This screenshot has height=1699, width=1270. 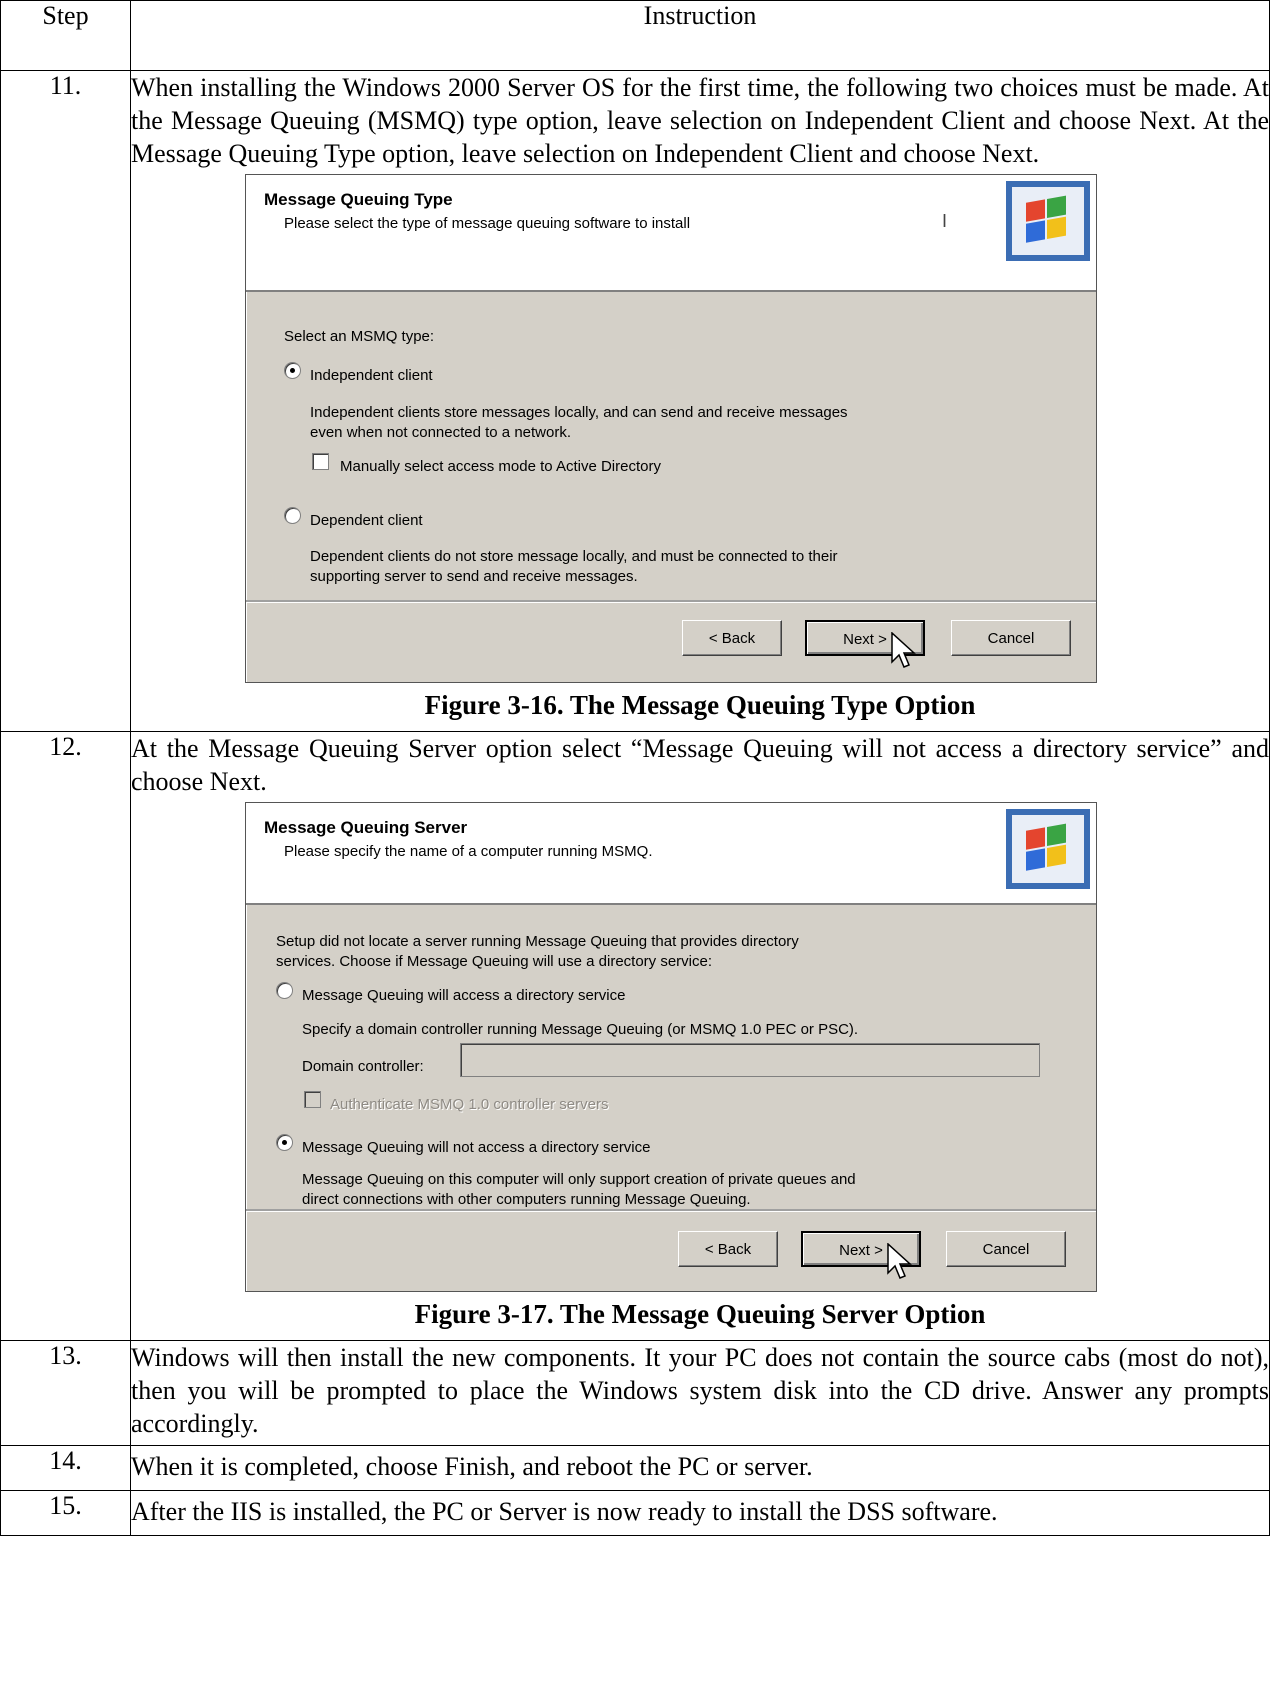 What do you see at coordinates (469, 1104) in the screenshot?
I see `checkbox-authenticate-servers-label: Authenticate MSMQ 1.0 controller servers` at bounding box center [469, 1104].